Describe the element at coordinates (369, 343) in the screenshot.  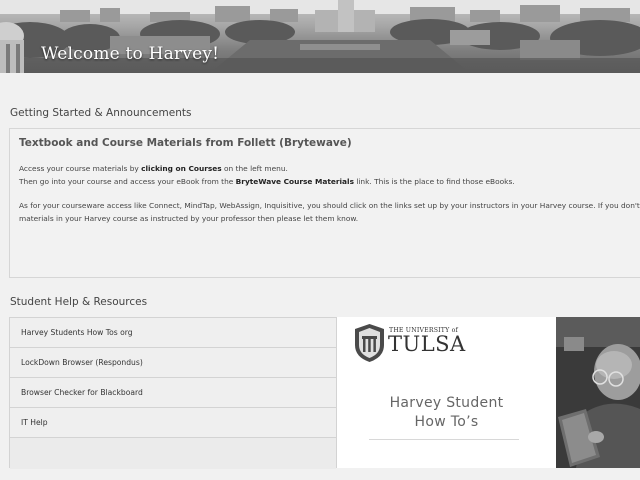
I see `university-seal-icon` at that location.